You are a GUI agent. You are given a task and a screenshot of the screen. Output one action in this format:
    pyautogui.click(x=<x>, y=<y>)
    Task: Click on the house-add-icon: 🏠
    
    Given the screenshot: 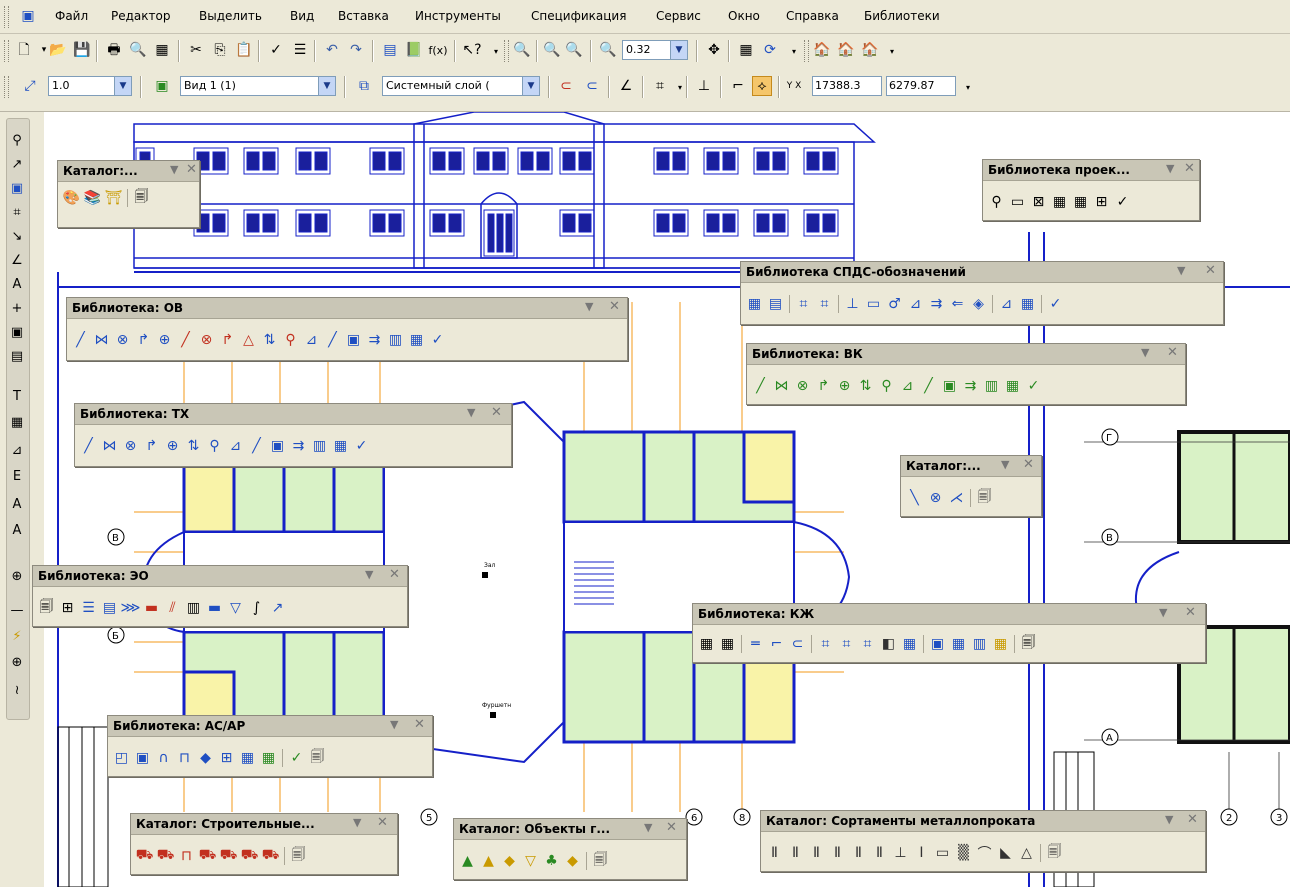 What is the action you would take?
    pyautogui.click(x=870, y=50)
    